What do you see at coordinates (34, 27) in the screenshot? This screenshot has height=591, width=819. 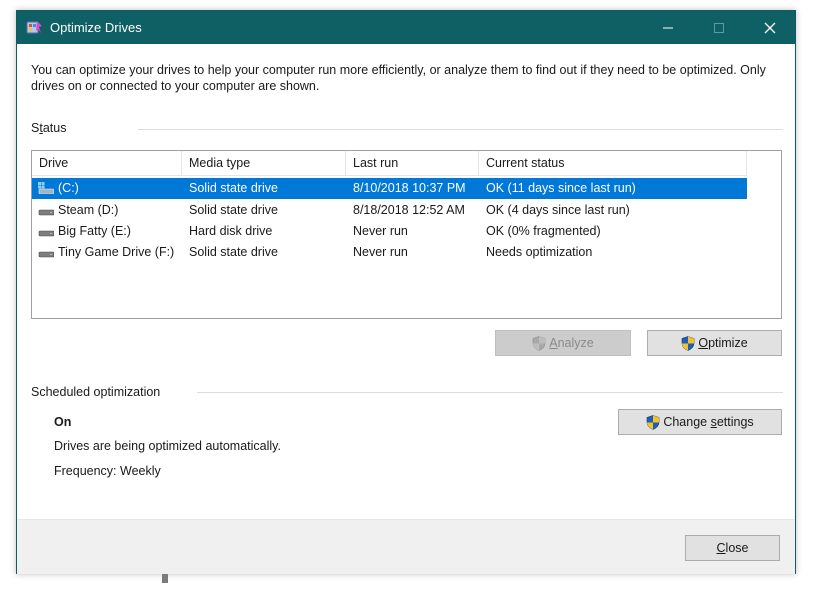 I see `defrag-app-icon` at bounding box center [34, 27].